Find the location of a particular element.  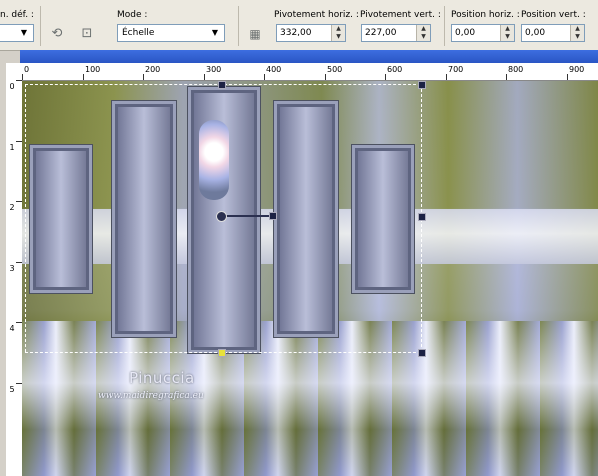

pivot-v-field: 227,00 ▲ ▼ is located at coordinates (396, 33).